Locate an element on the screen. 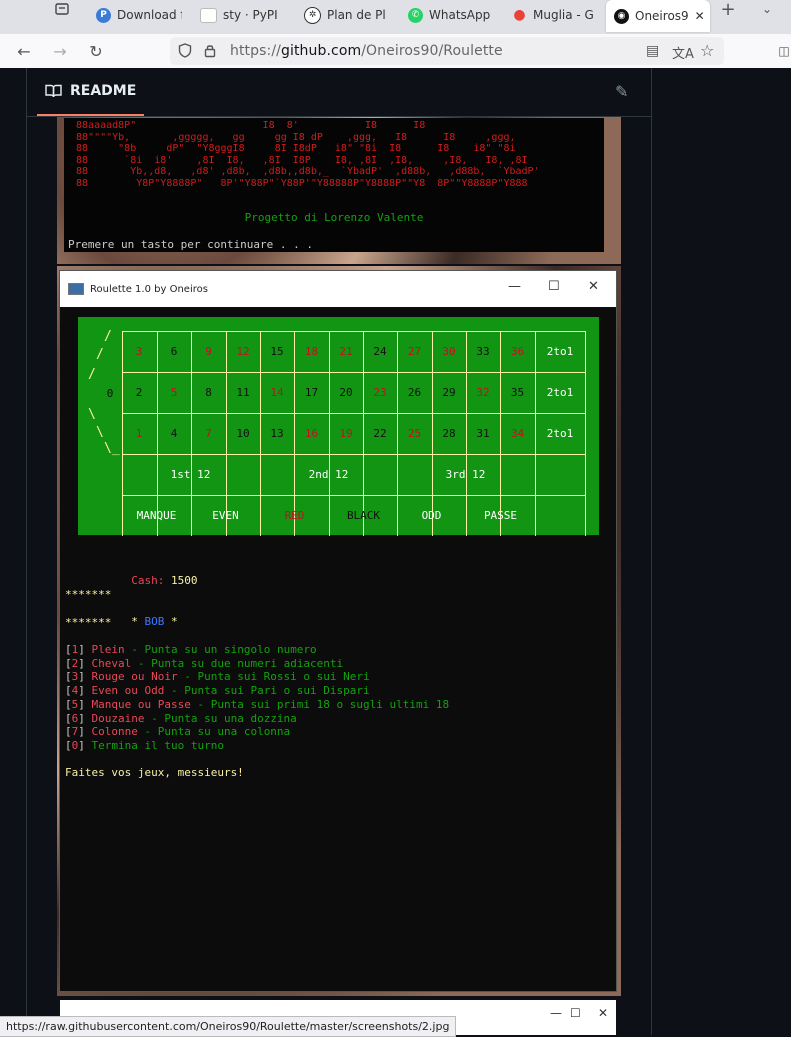 The height and width of the screenshot is (1037, 791). number-cell: 8 is located at coordinates (208, 392).